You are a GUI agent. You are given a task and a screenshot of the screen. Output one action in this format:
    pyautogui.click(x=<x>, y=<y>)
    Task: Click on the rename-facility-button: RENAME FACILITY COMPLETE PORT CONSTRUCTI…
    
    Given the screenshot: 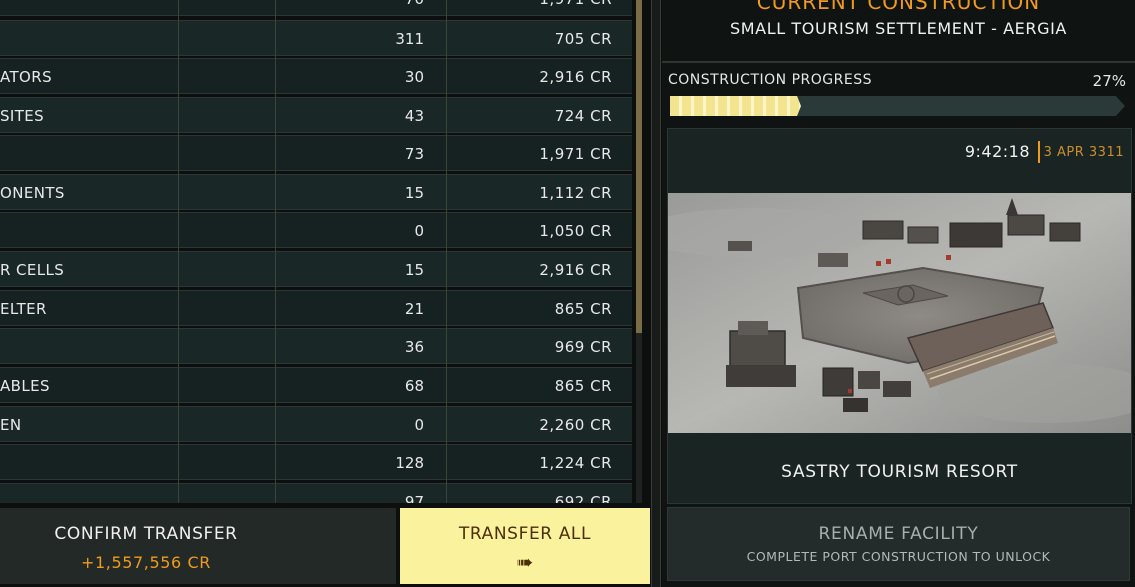 What is the action you would take?
    pyautogui.click(x=898, y=544)
    